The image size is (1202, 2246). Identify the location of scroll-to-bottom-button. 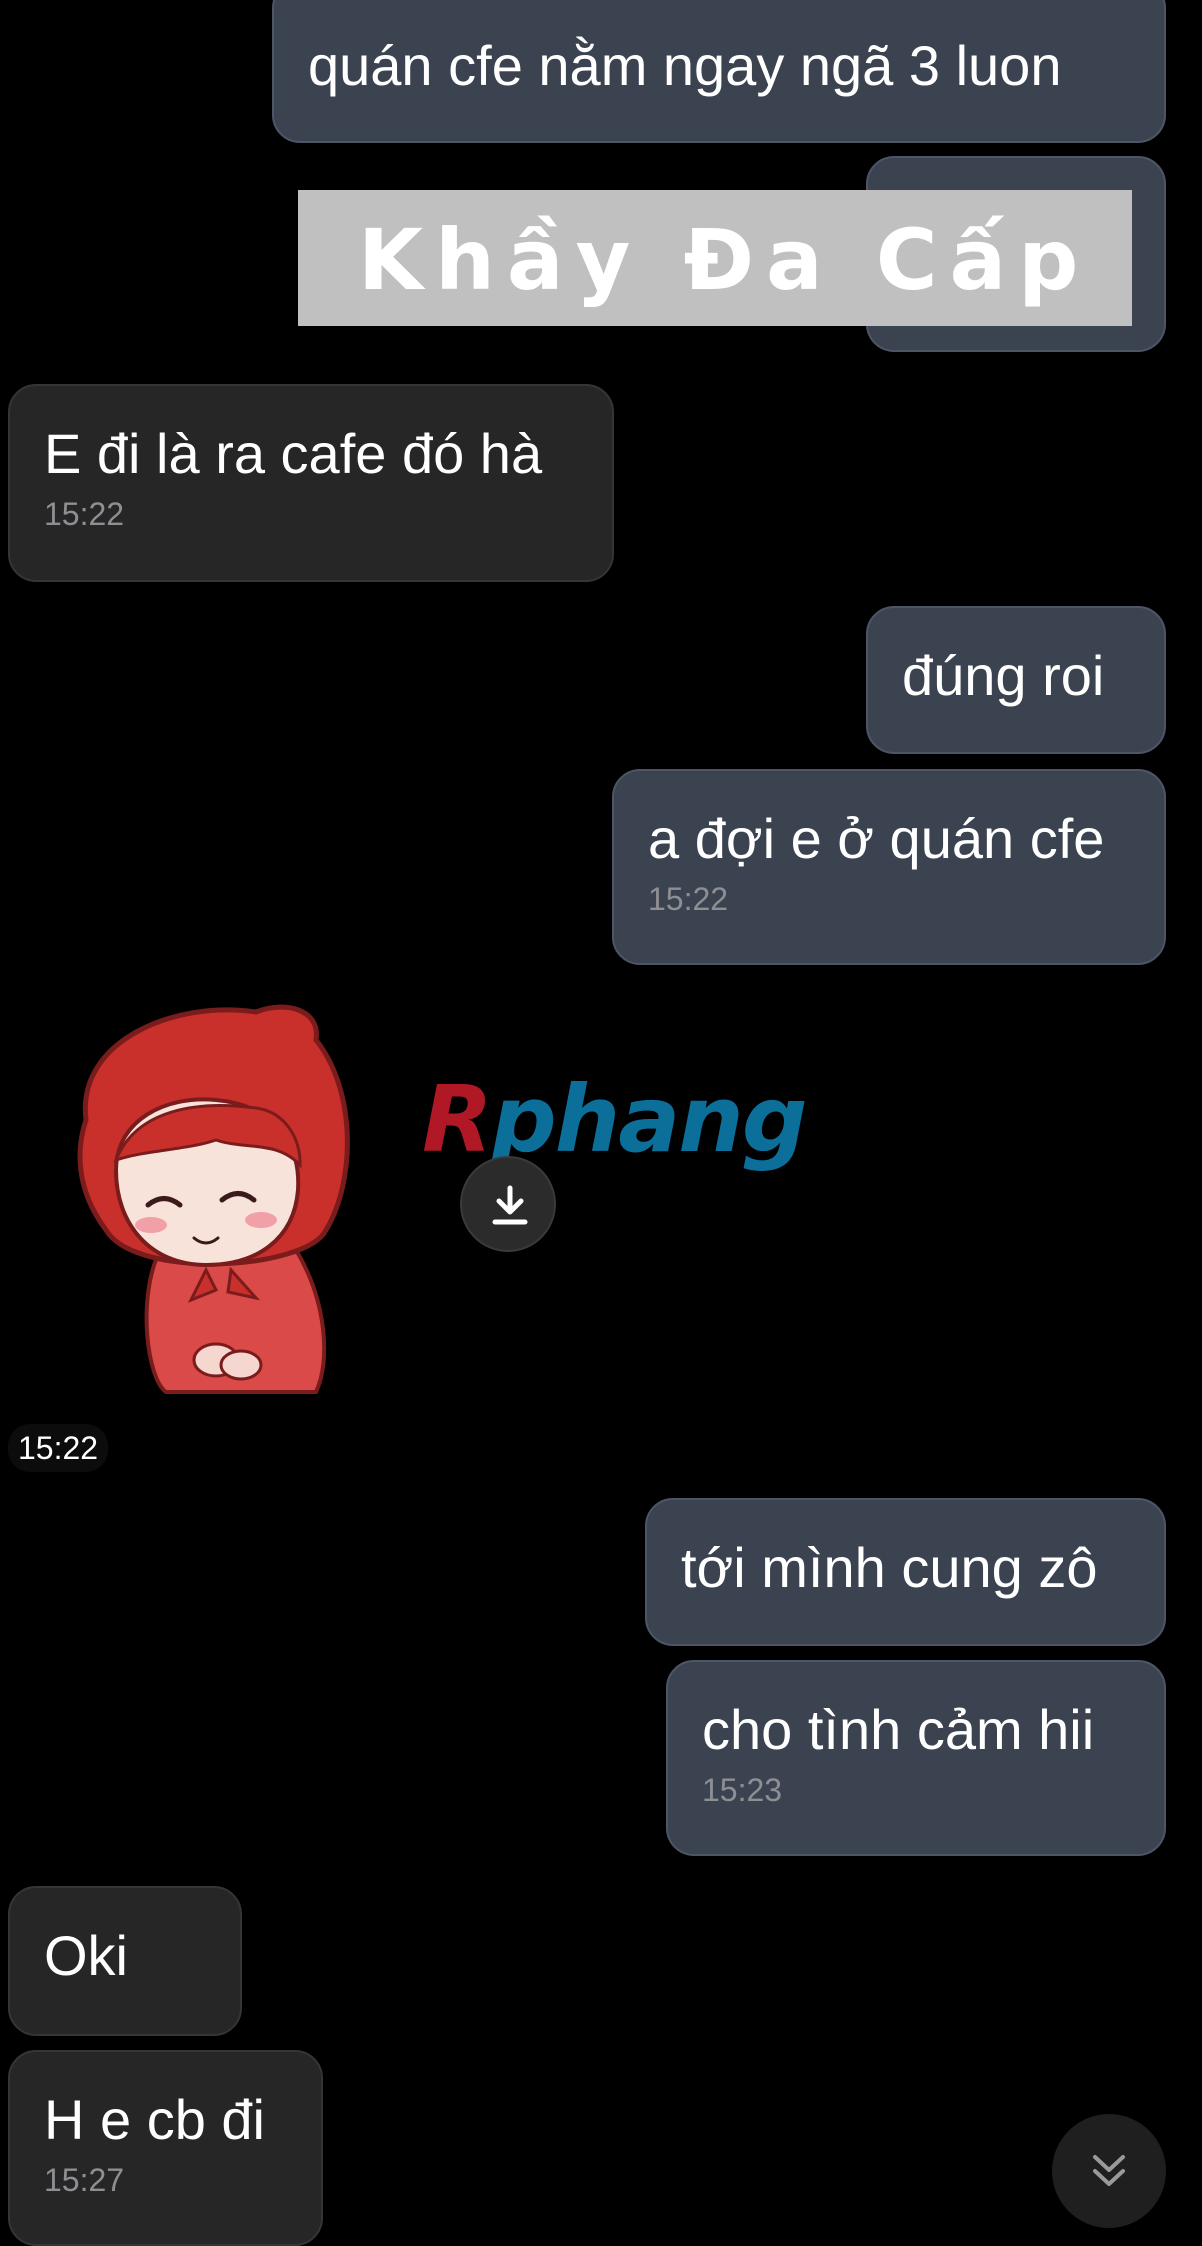
(1109, 2171).